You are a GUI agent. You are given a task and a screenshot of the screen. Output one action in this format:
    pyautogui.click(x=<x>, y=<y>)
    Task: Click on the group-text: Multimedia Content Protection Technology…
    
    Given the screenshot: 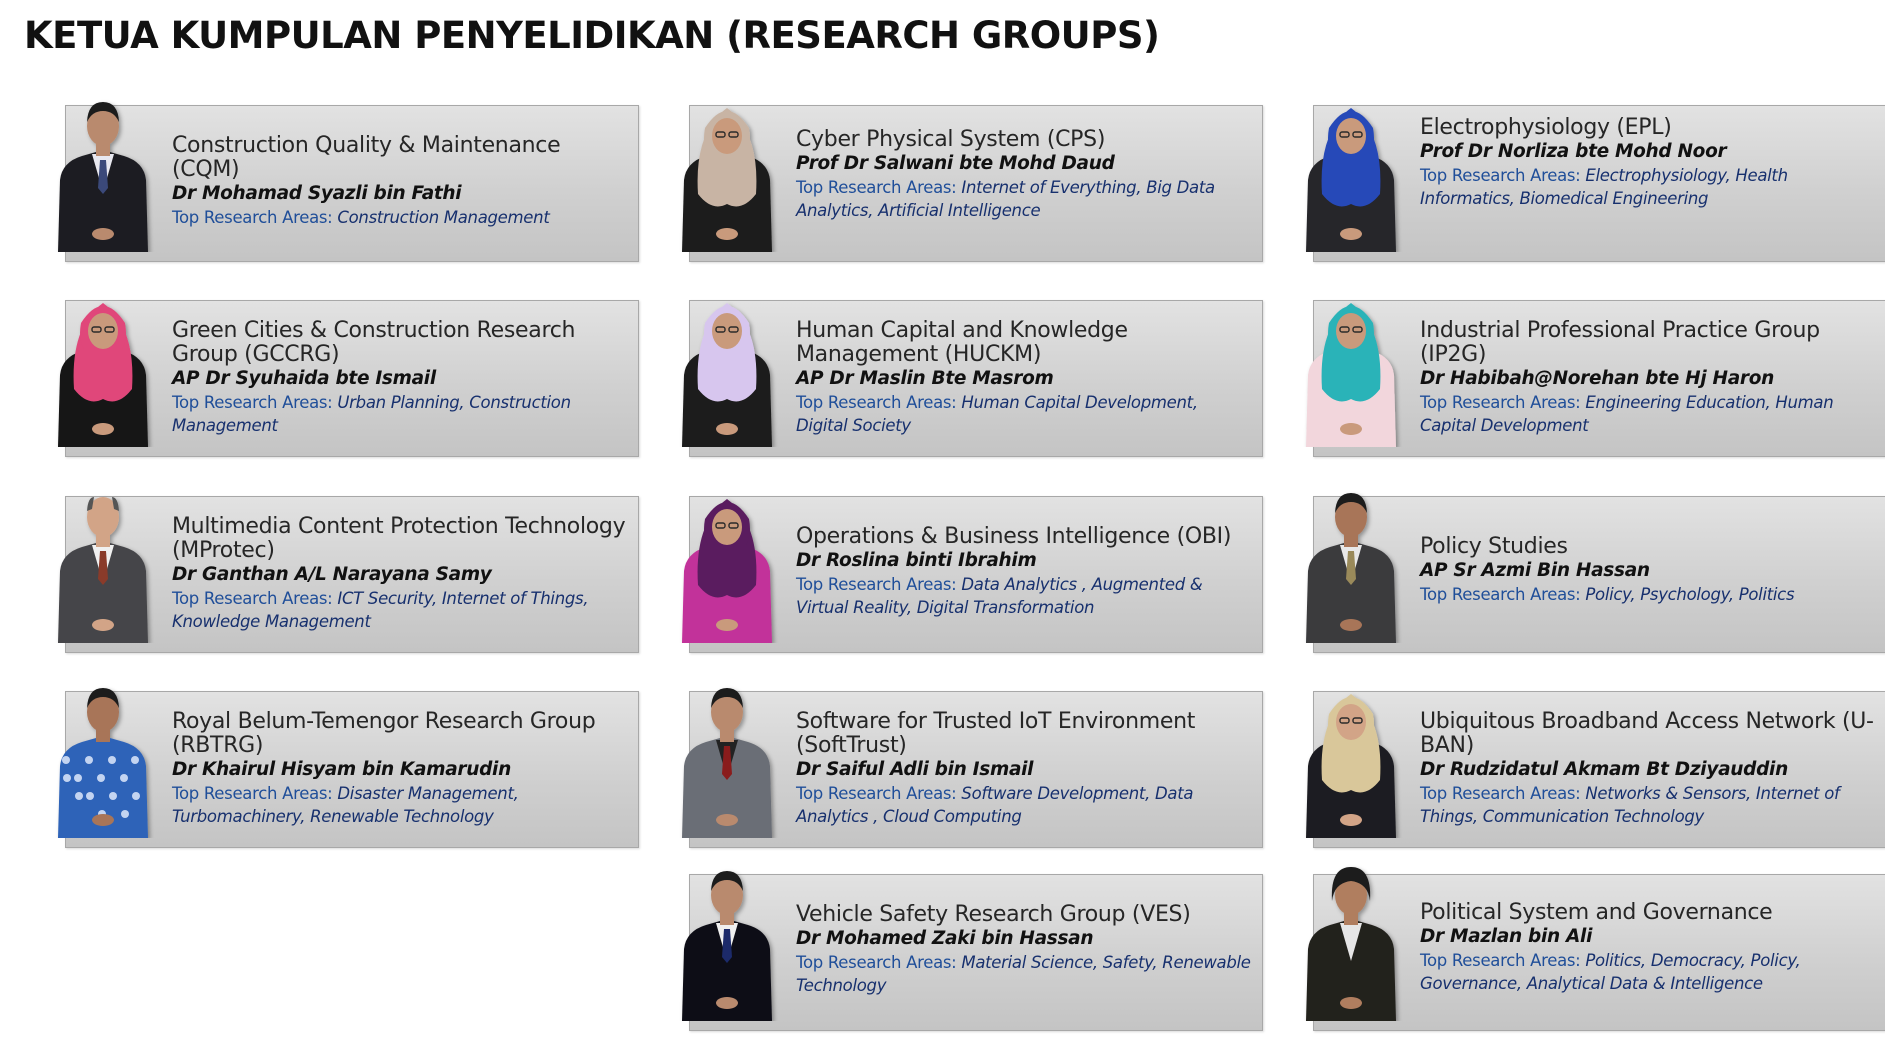 What is the action you would take?
    pyautogui.click(x=401, y=574)
    